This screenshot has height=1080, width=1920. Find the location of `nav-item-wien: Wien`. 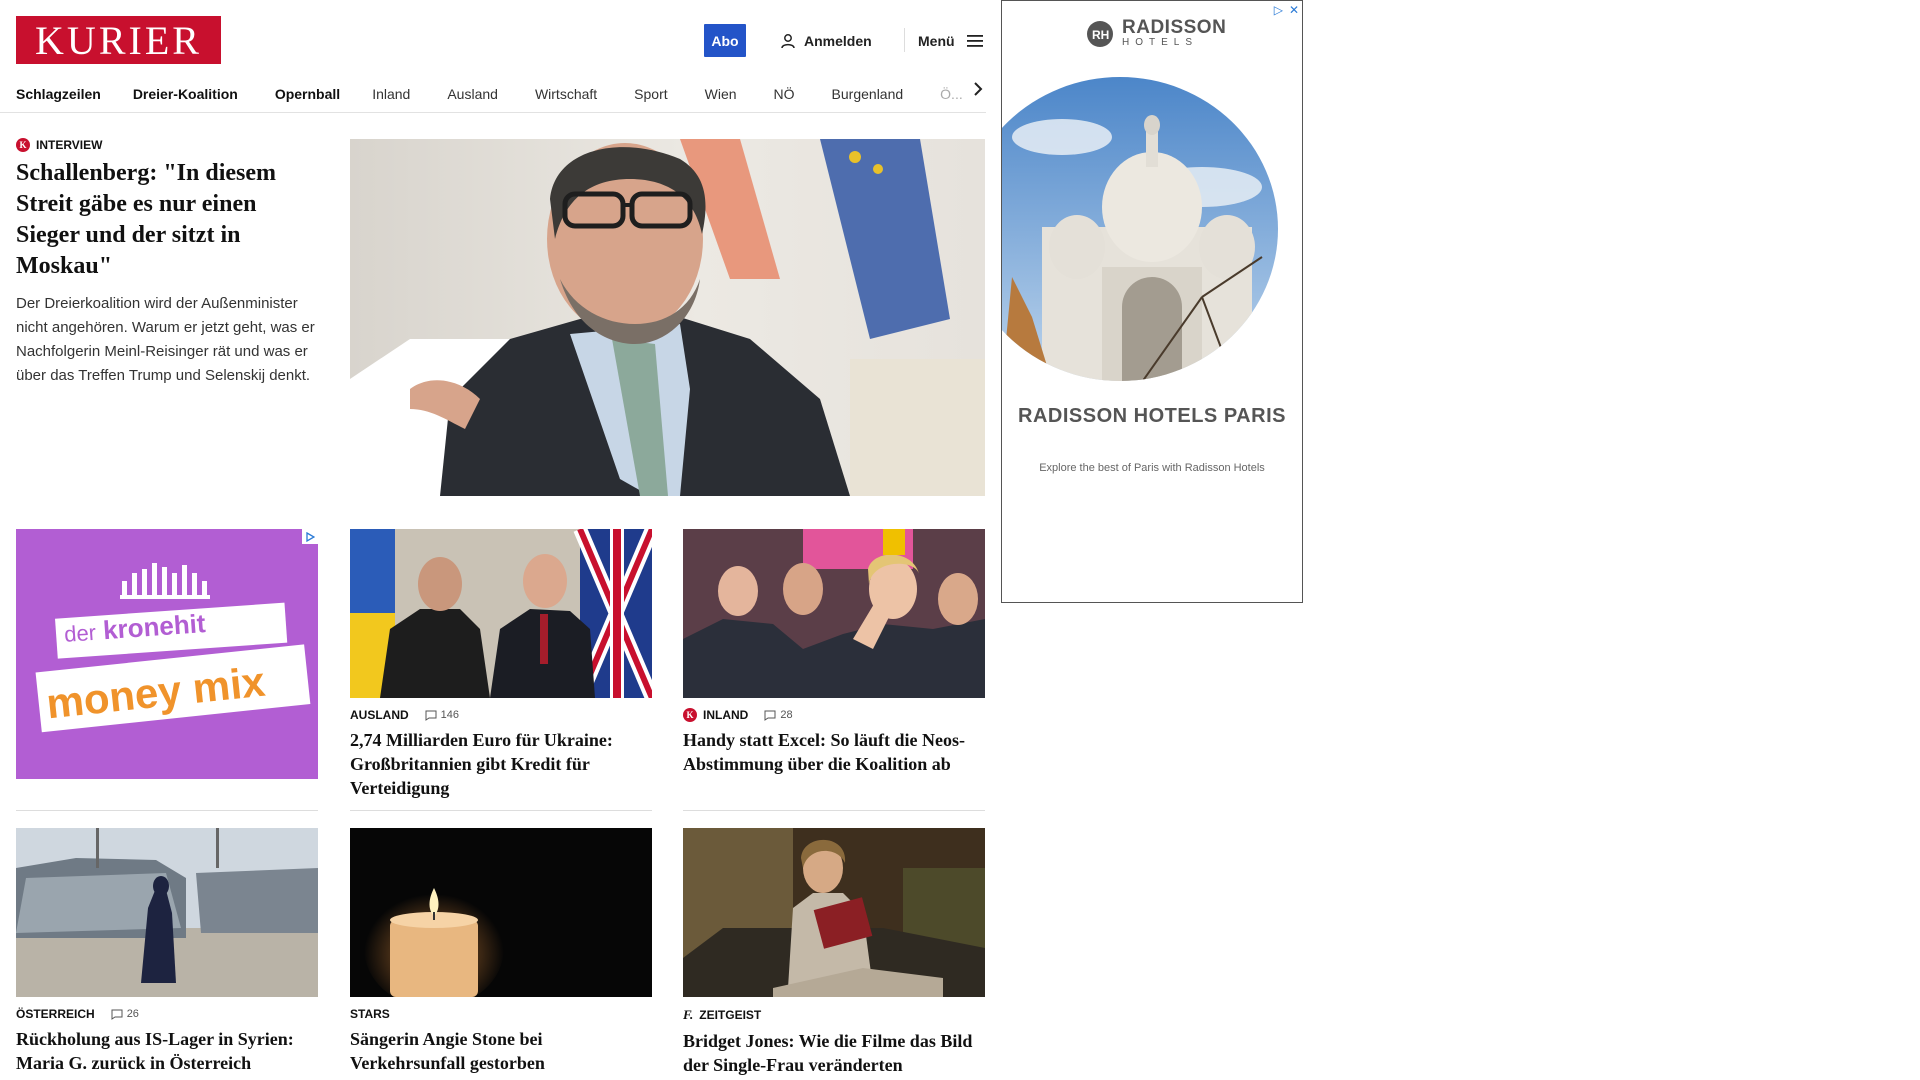

nav-item-wien: Wien is located at coordinates (721, 94).